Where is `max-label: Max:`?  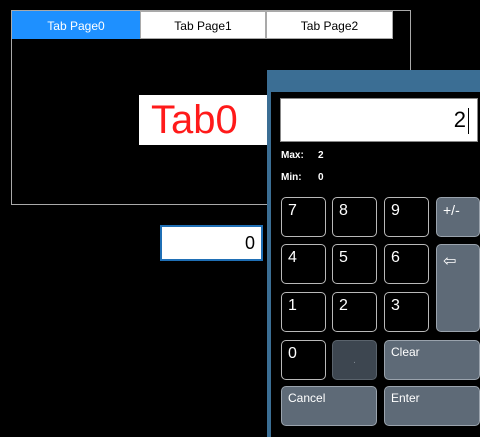
max-label: Max: is located at coordinates (292, 155).